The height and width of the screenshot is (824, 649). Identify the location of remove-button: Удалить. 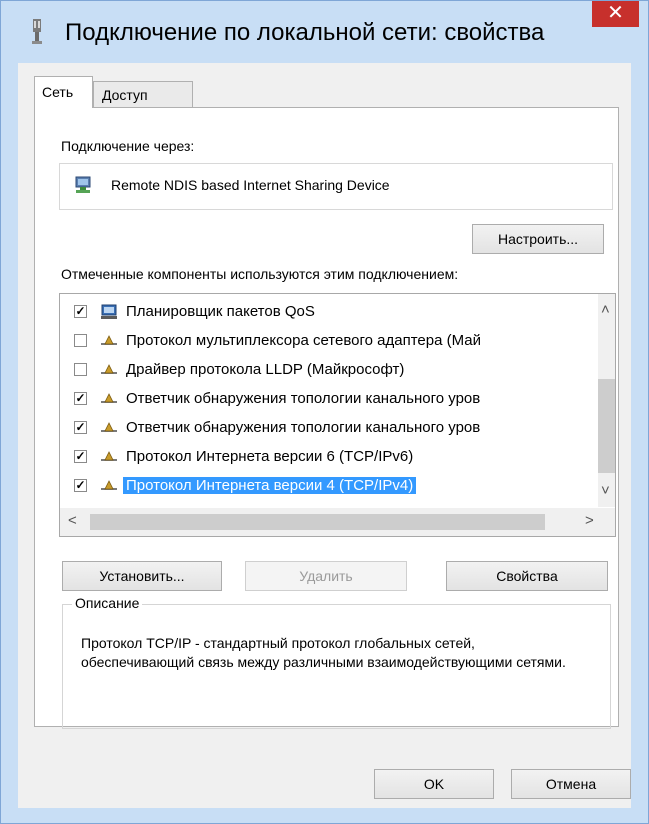
(326, 576).